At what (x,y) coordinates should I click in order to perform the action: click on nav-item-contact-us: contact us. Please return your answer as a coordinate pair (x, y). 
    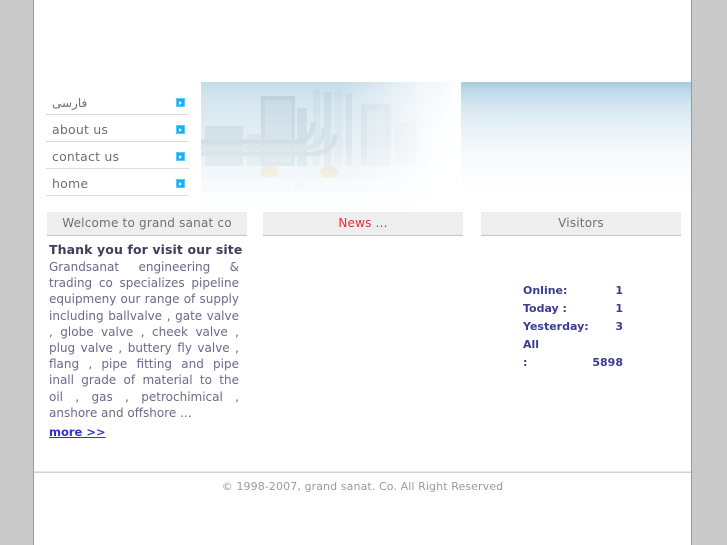
    Looking at the image, I should click on (117, 155).